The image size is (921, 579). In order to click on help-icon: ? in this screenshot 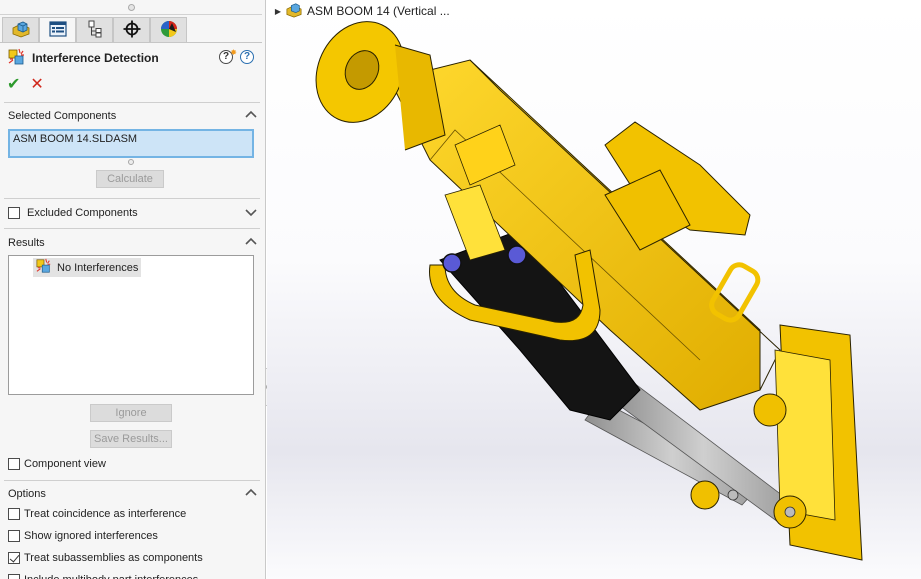, I will do `click(247, 57)`.